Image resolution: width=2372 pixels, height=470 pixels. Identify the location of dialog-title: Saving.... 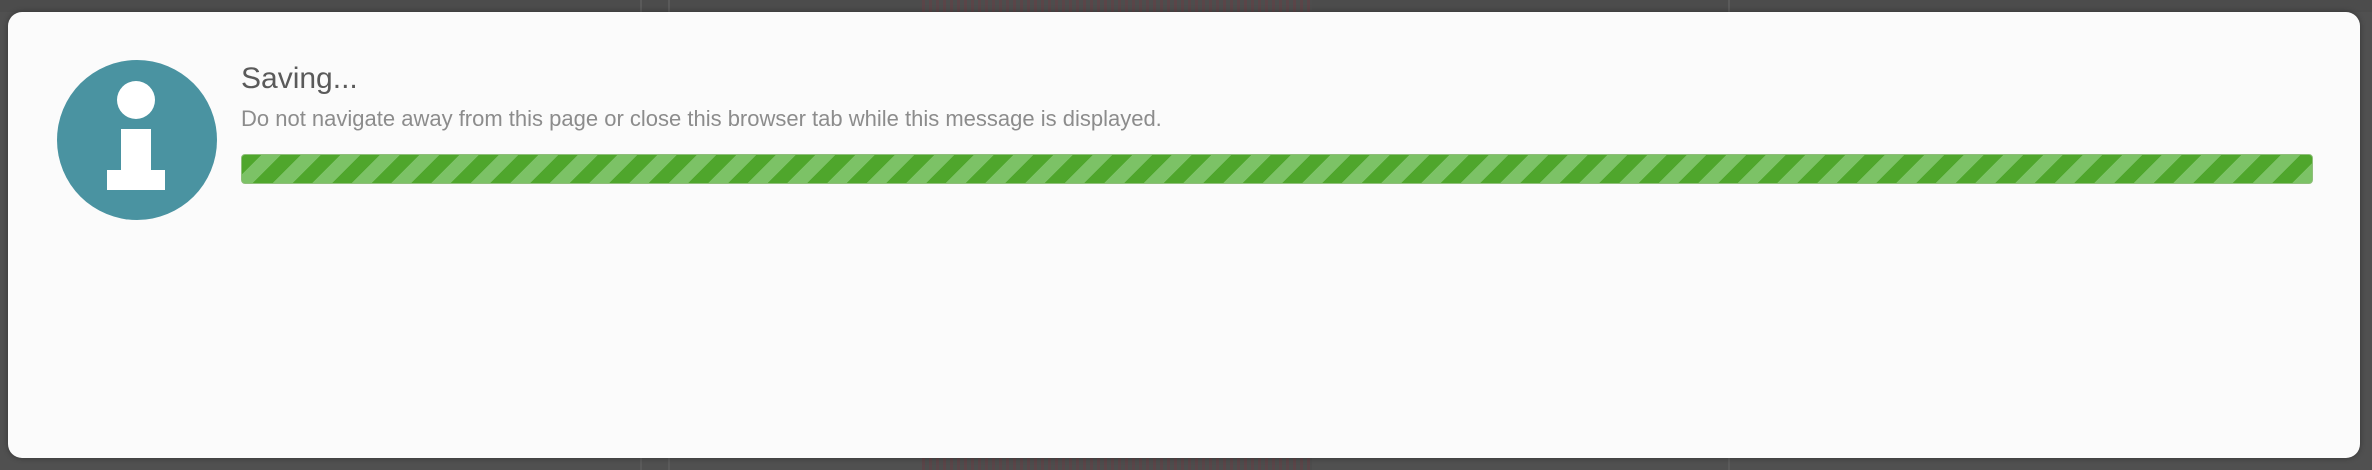
(299, 78).